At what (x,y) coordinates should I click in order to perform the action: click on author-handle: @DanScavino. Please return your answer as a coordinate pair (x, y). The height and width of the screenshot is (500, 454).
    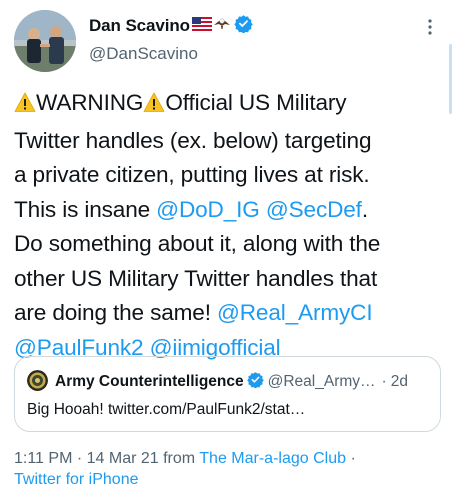
    Looking at the image, I should click on (143, 54).